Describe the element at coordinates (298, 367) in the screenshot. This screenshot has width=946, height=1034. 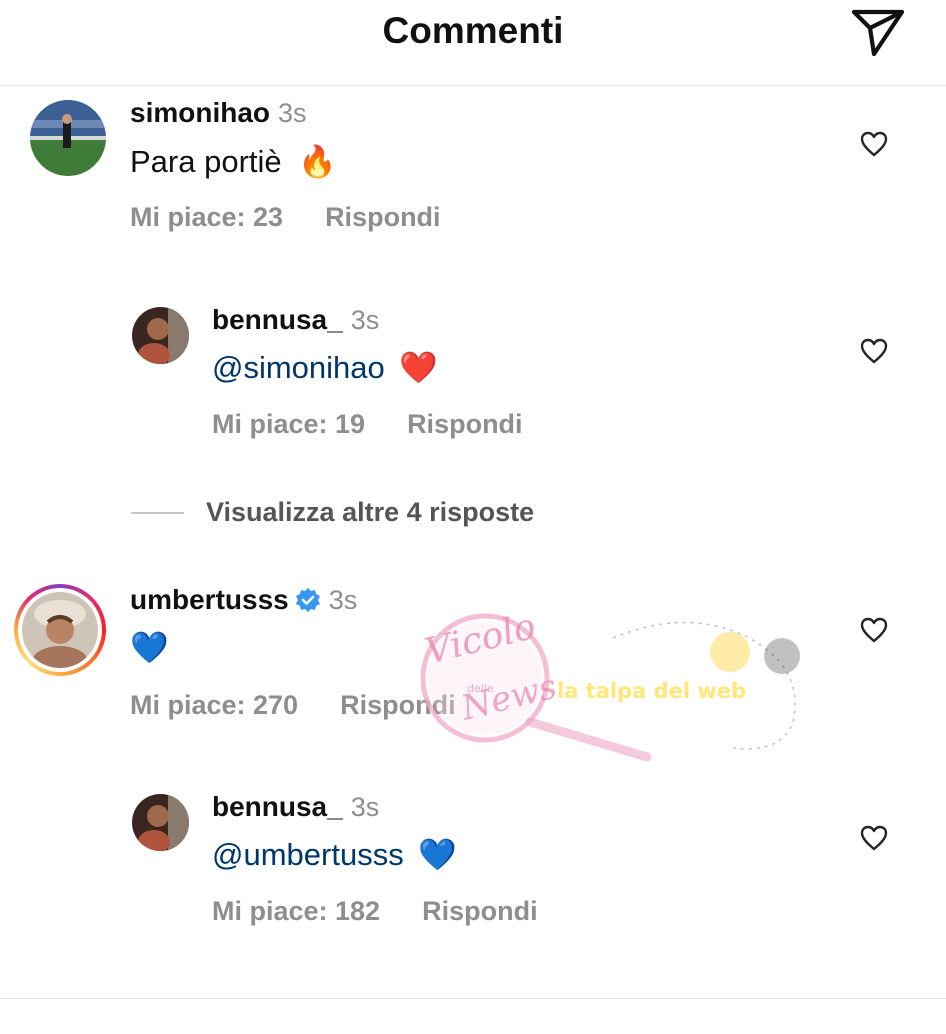
I see `mention-link: @simonihao` at that location.